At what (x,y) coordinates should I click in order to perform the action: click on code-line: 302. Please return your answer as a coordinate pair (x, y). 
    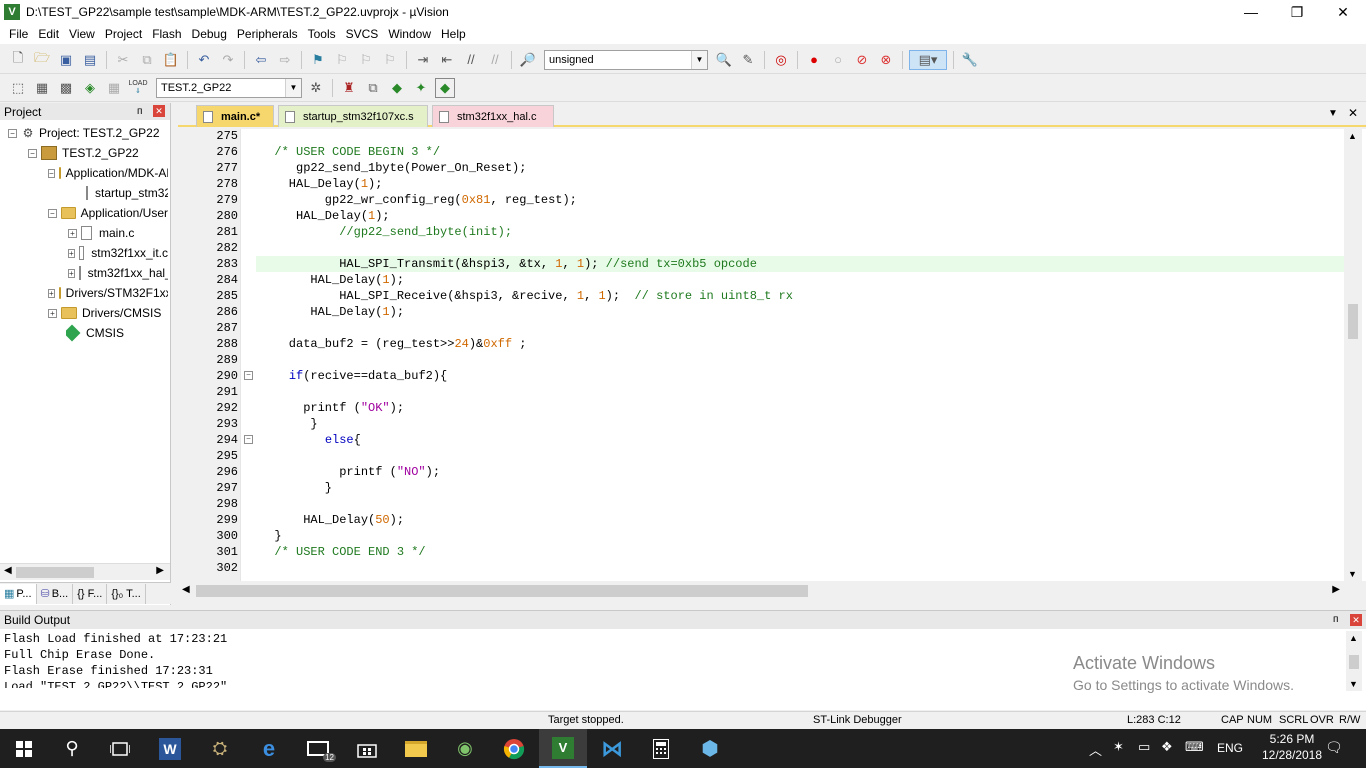
    Looking at the image, I should click on (761, 568).